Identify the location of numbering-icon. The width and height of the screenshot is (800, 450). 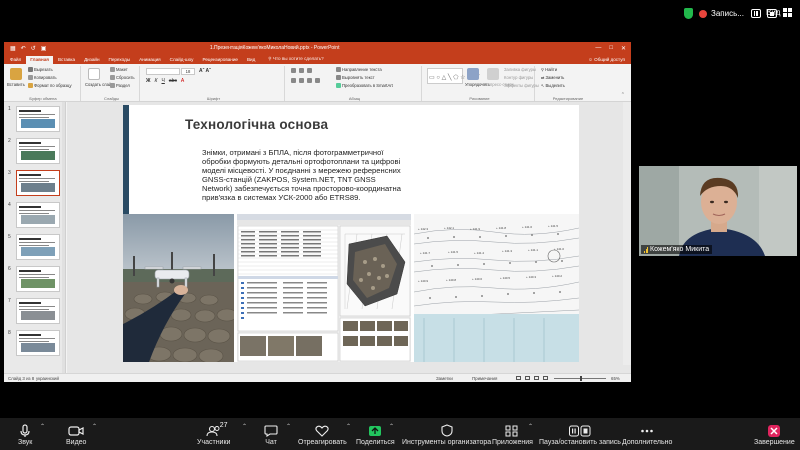
(301, 70).